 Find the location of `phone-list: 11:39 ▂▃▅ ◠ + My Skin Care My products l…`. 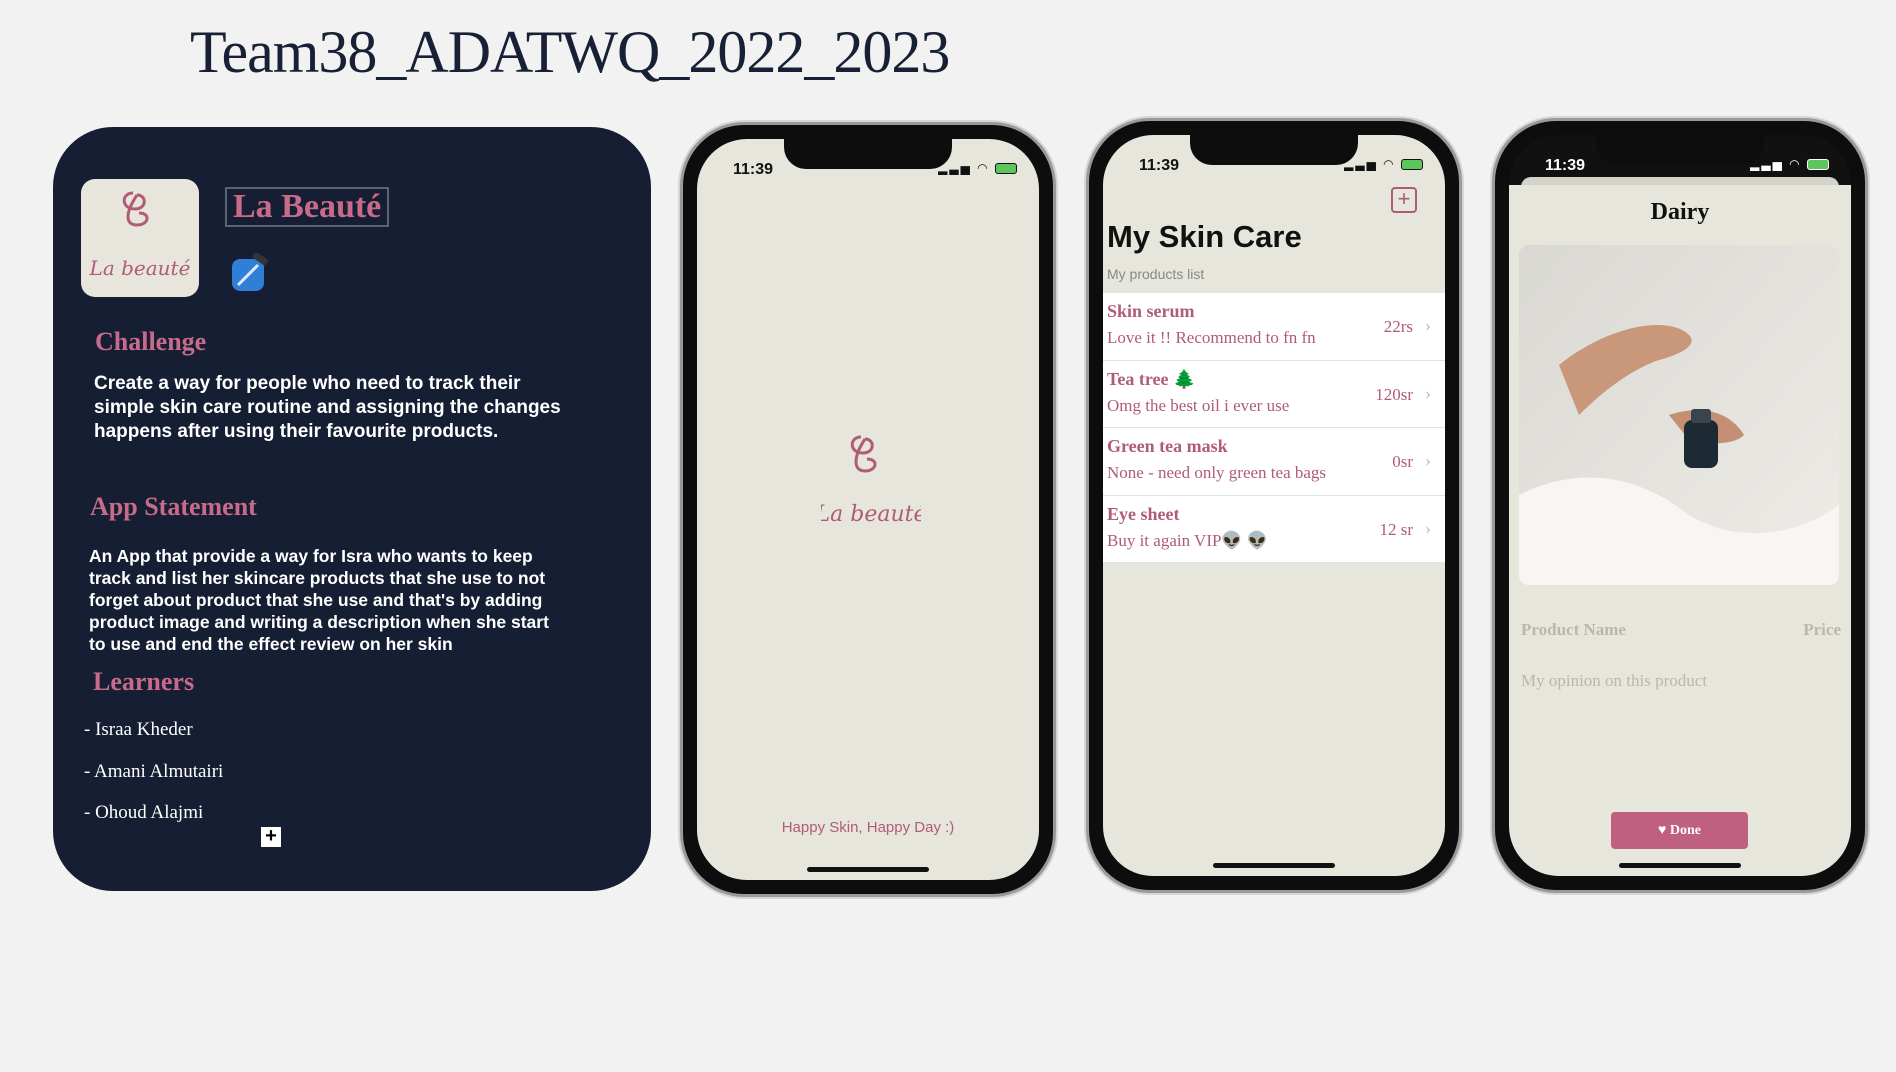

phone-list: 11:39 ▂▃▅ ◠ + My Skin Care My products l… is located at coordinates (1274, 505).